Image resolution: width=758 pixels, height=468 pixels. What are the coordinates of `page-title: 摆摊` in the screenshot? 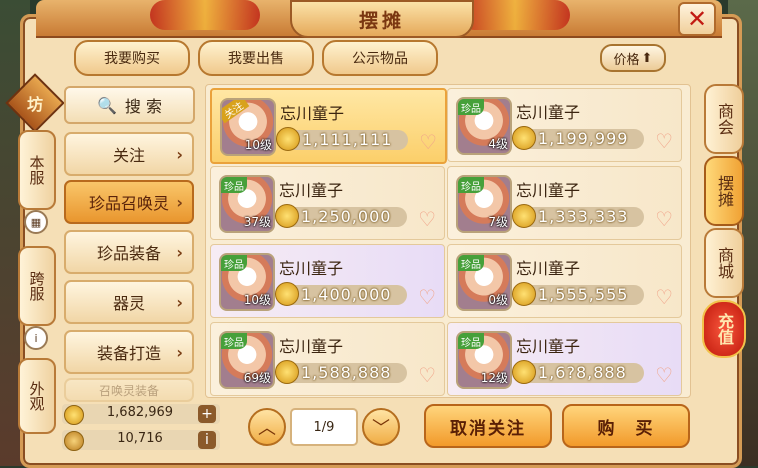 It's located at (381, 20).